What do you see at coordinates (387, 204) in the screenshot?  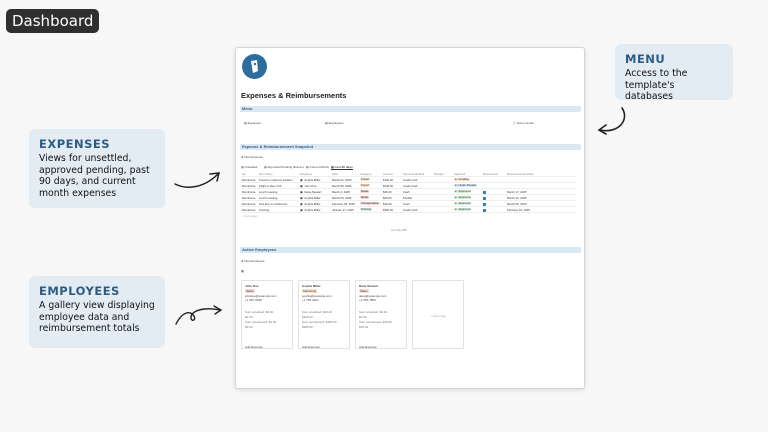 I see `cell-amount: $40.00` at bounding box center [387, 204].